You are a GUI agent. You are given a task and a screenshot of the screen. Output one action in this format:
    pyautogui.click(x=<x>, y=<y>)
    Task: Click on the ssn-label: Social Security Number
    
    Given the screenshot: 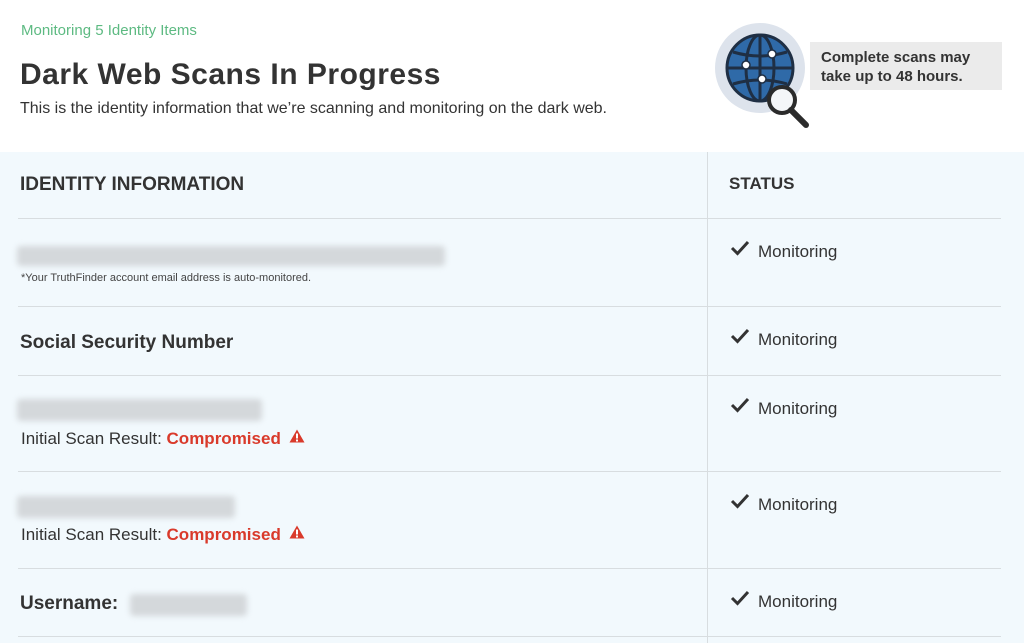 What is the action you would take?
    pyautogui.click(x=127, y=342)
    